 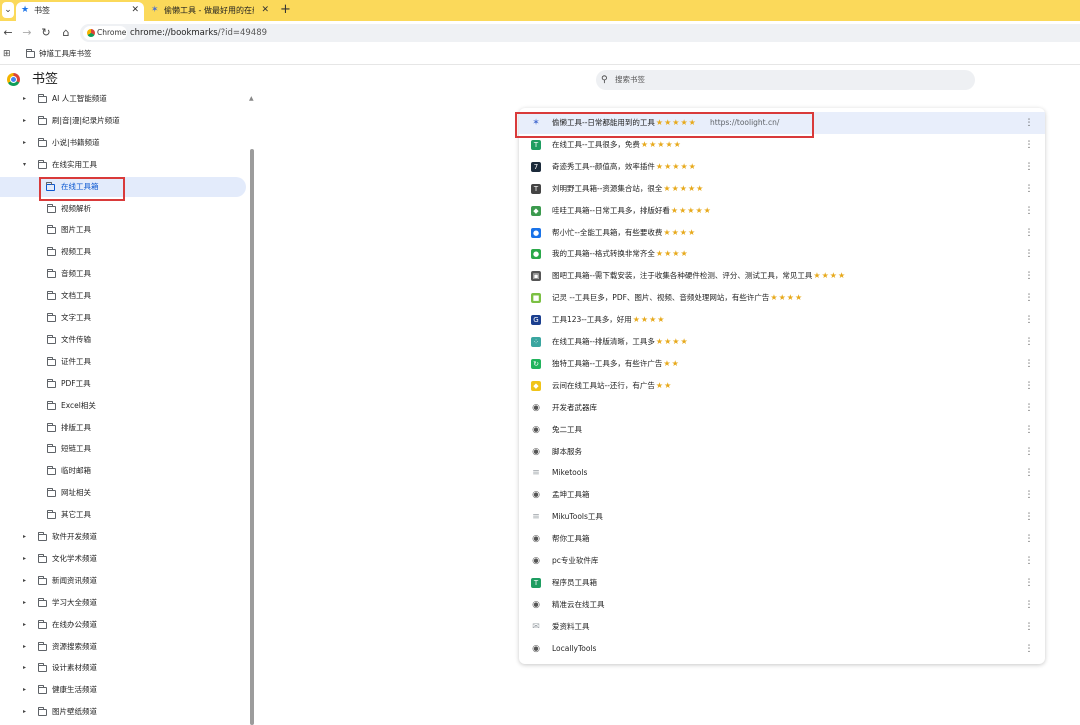 What do you see at coordinates (8, 33) in the screenshot?
I see `back-arrow-icon: ←` at bounding box center [8, 33].